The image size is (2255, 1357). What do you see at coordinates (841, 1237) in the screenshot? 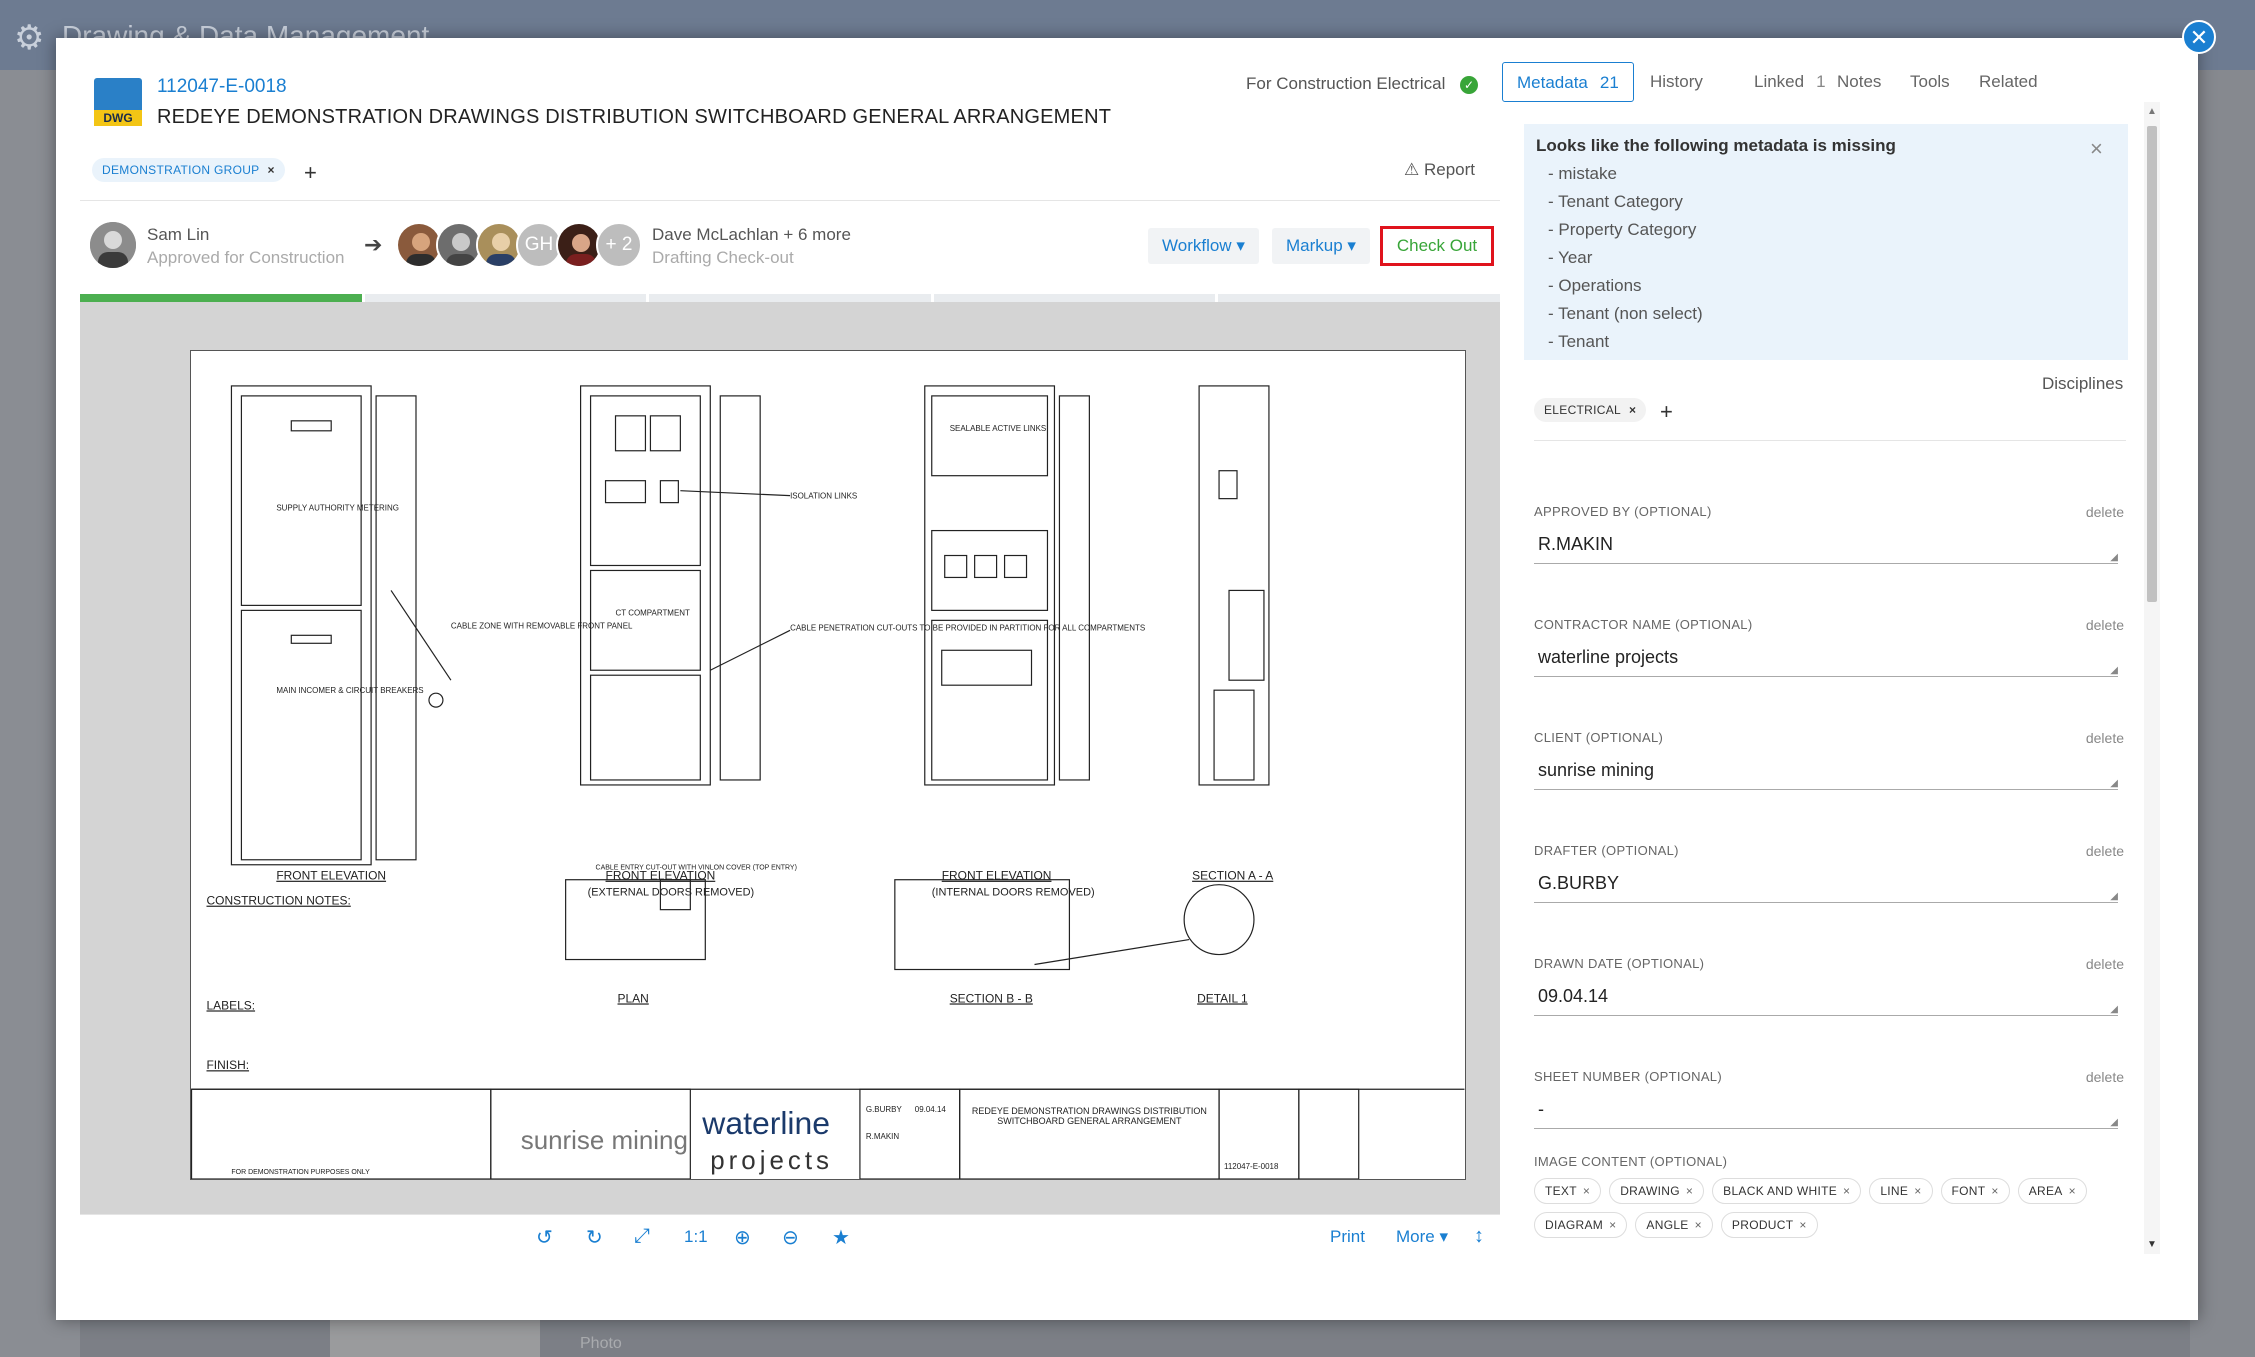
I see `star-icon: ★` at bounding box center [841, 1237].